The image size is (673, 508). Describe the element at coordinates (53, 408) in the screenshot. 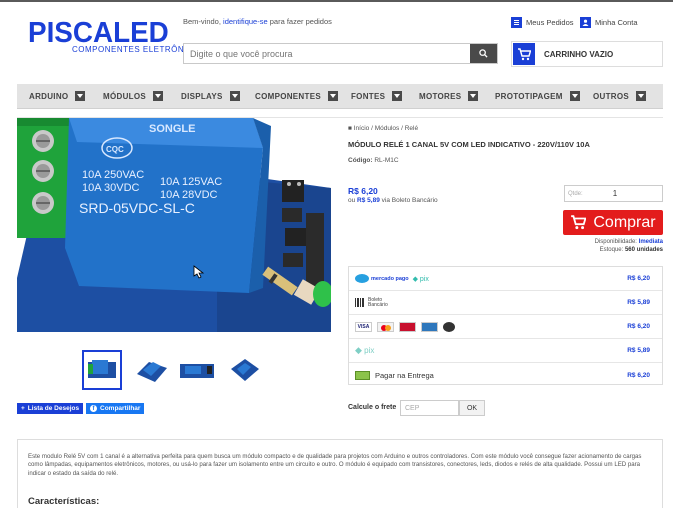

I see `wishlist-label: Lista de Desejos` at that location.